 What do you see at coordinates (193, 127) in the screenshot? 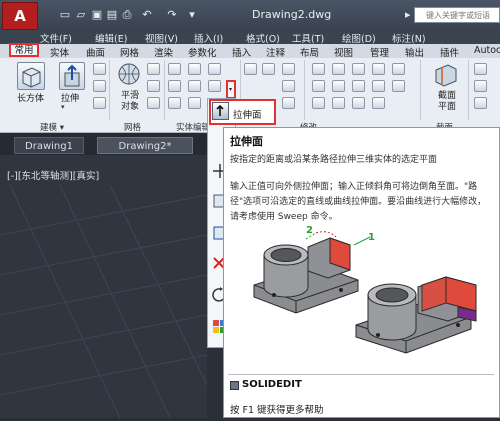
I see `panel-title-solid-editing: 实体编辑` at bounding box center [193, 127].